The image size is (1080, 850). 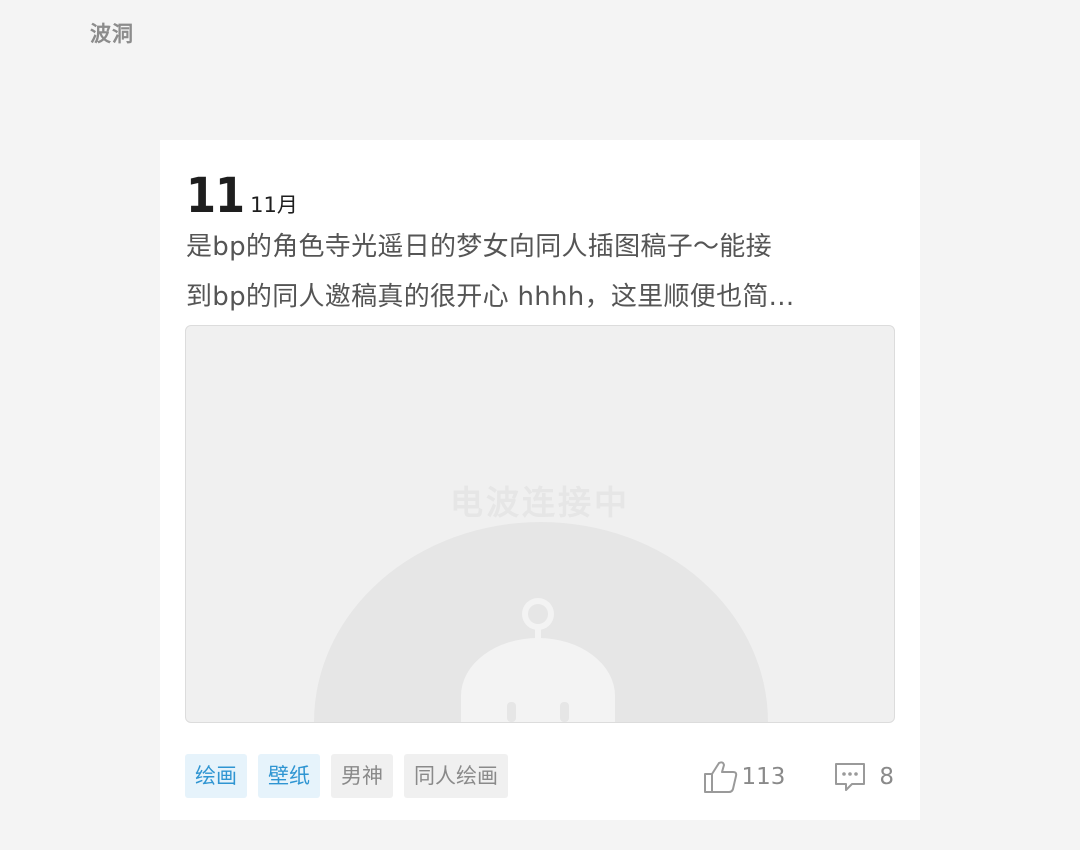 I want to click on tag-list: 绘画 壁纸 男神 同人绘画, so click(x=346, y=776).